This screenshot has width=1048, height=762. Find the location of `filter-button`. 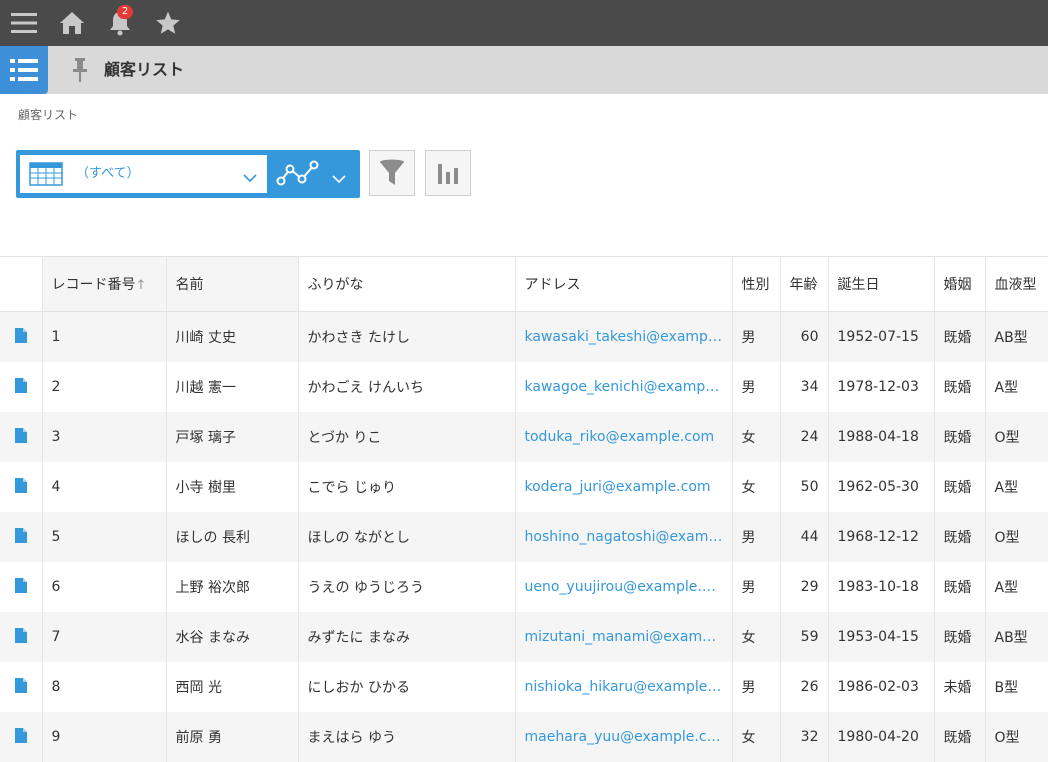

filter-button is located at coordinates (392, 173).